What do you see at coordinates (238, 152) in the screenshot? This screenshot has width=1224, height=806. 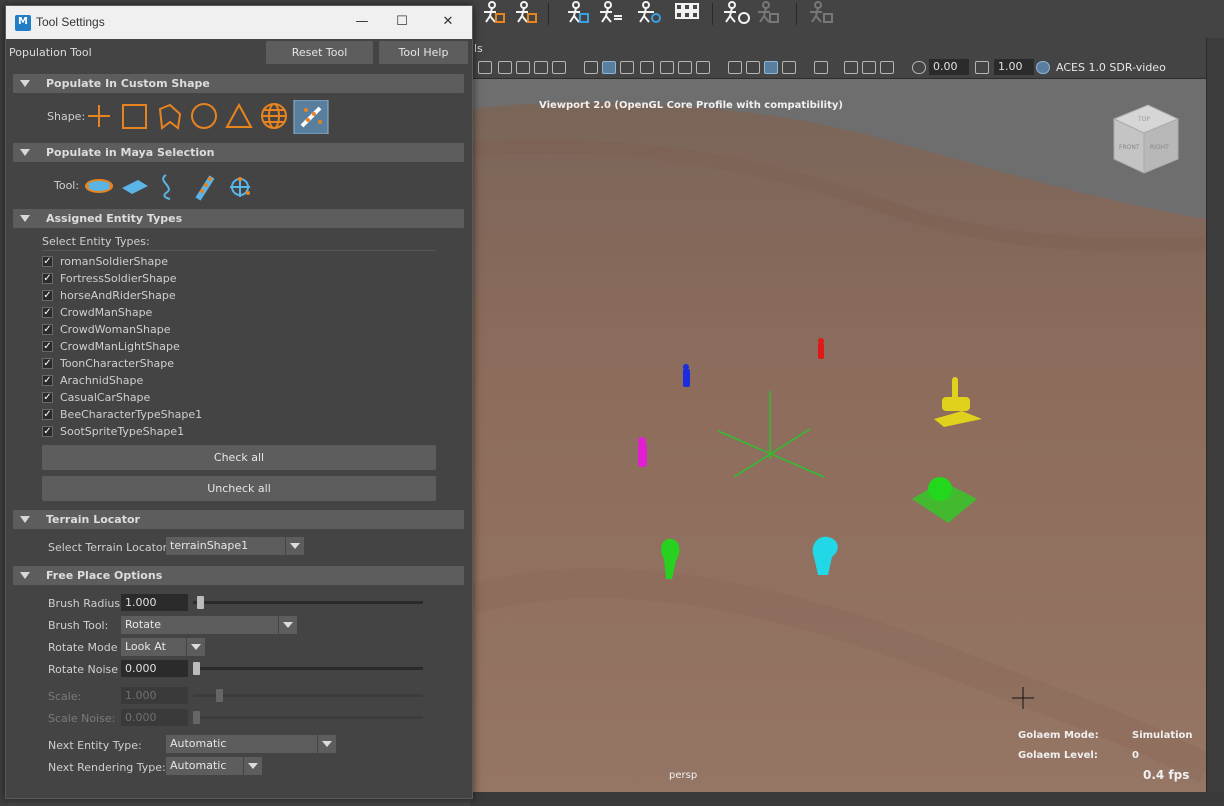 I see `section-maya-selection: Populate in Maya Selection` at bounding box center [238, 152].